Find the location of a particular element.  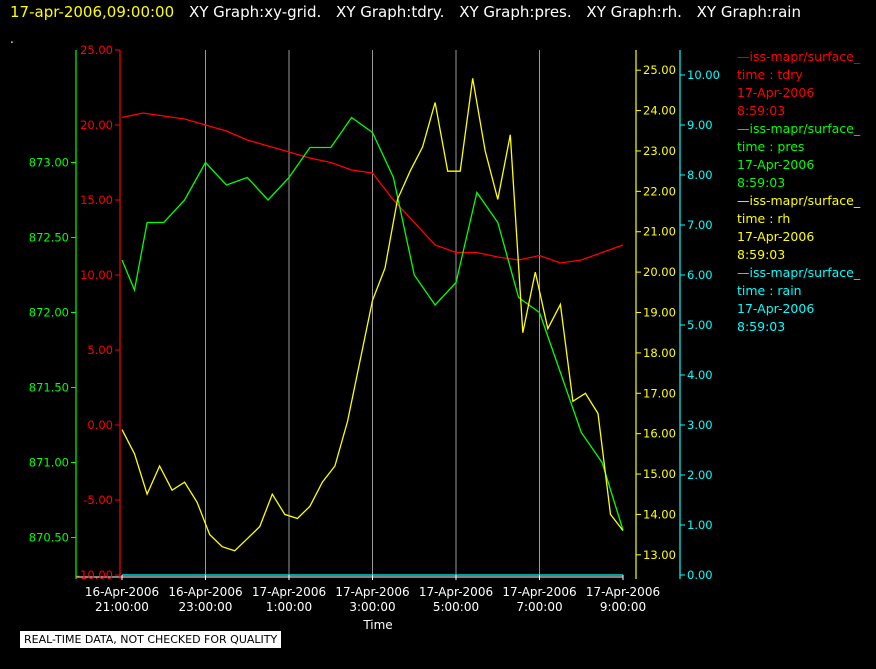

pres-tick-label: 872.00 is located at coordinates (49, 313).